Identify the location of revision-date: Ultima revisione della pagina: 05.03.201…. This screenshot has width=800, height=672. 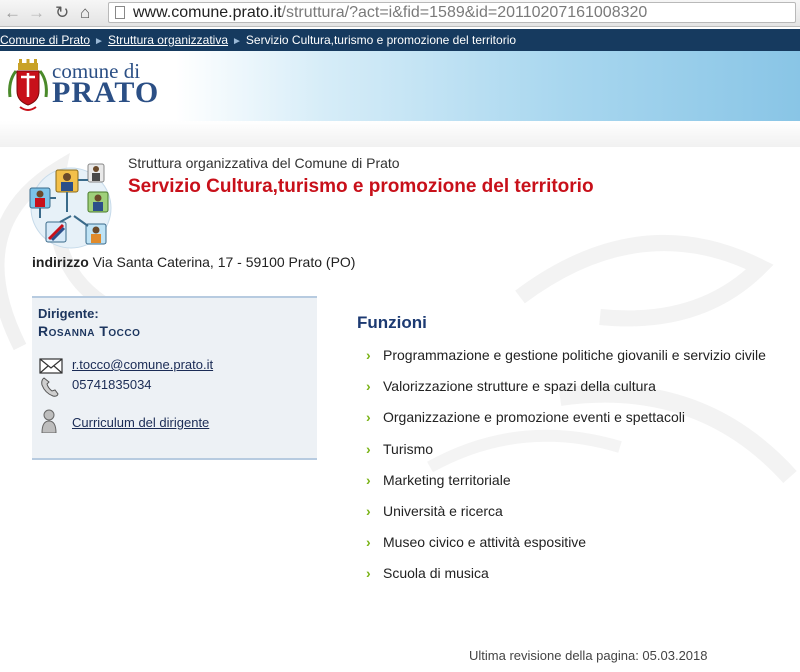
(588, 655).